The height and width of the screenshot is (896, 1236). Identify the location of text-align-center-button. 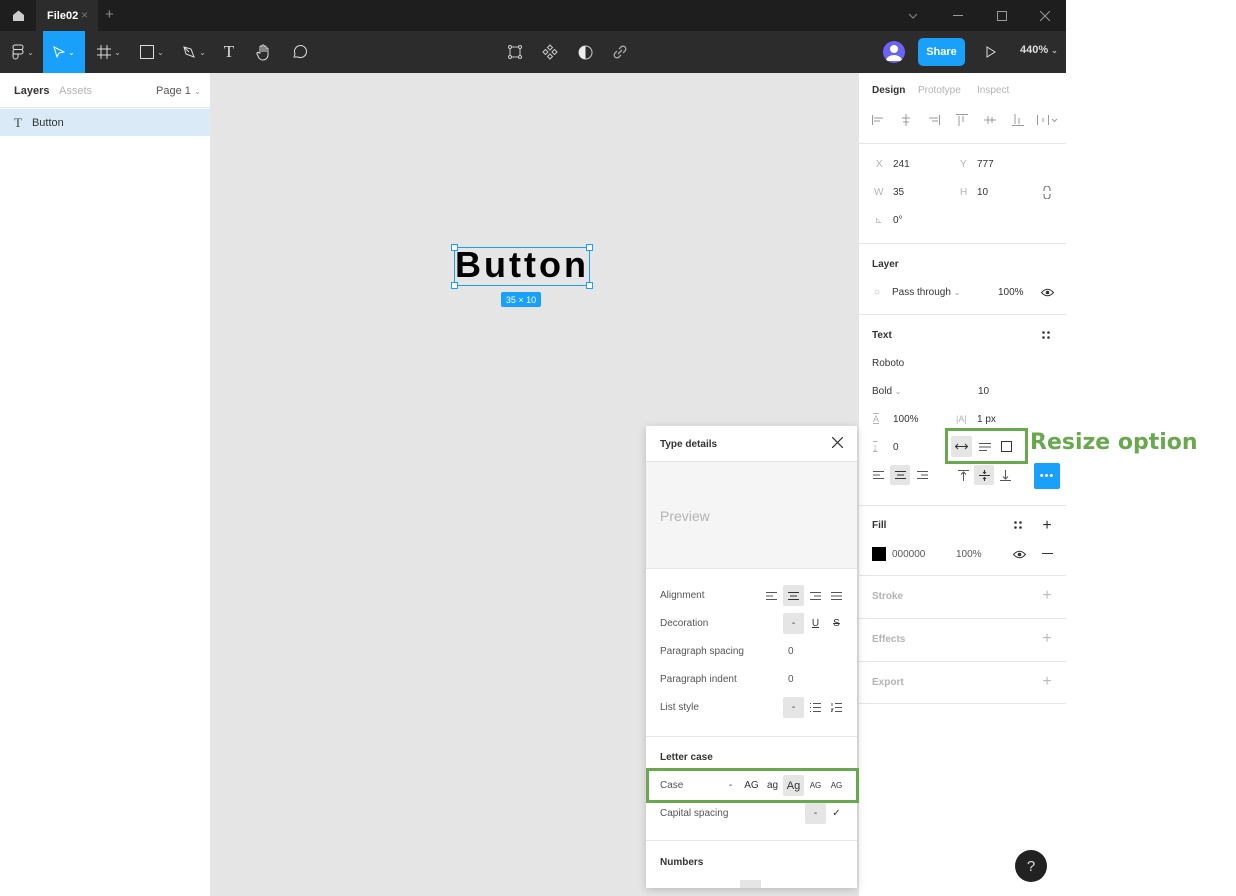
(900, 475).